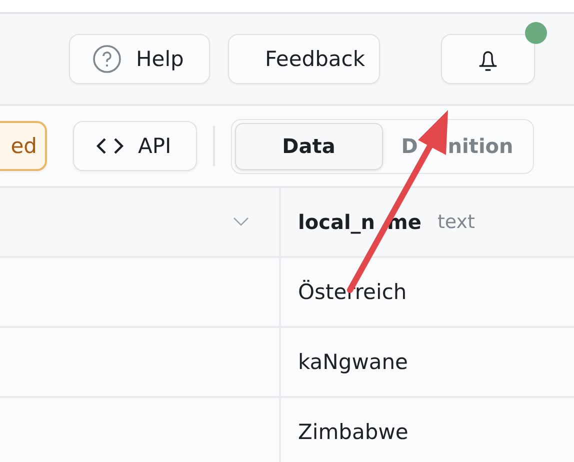  I want to click on chevron-down-icon, so click(241, 222).